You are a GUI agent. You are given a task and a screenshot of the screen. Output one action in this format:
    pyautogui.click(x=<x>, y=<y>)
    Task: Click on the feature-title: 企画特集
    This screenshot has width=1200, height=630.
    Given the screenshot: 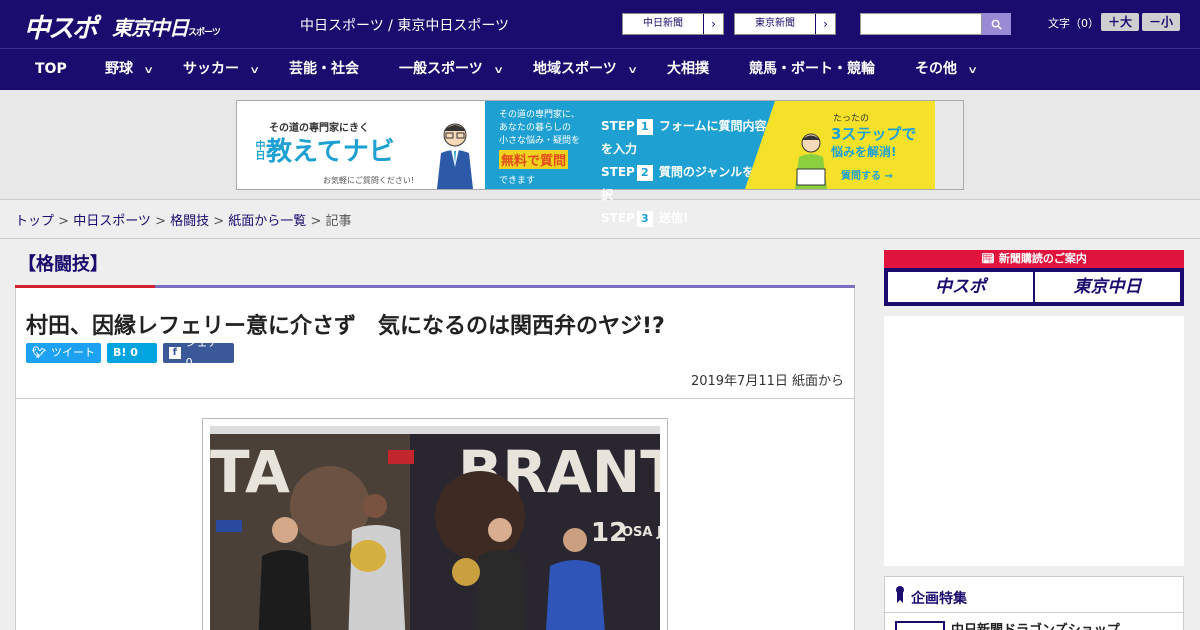 What is the action you would take?
    pyautogui.click(x=939, y=599)
    